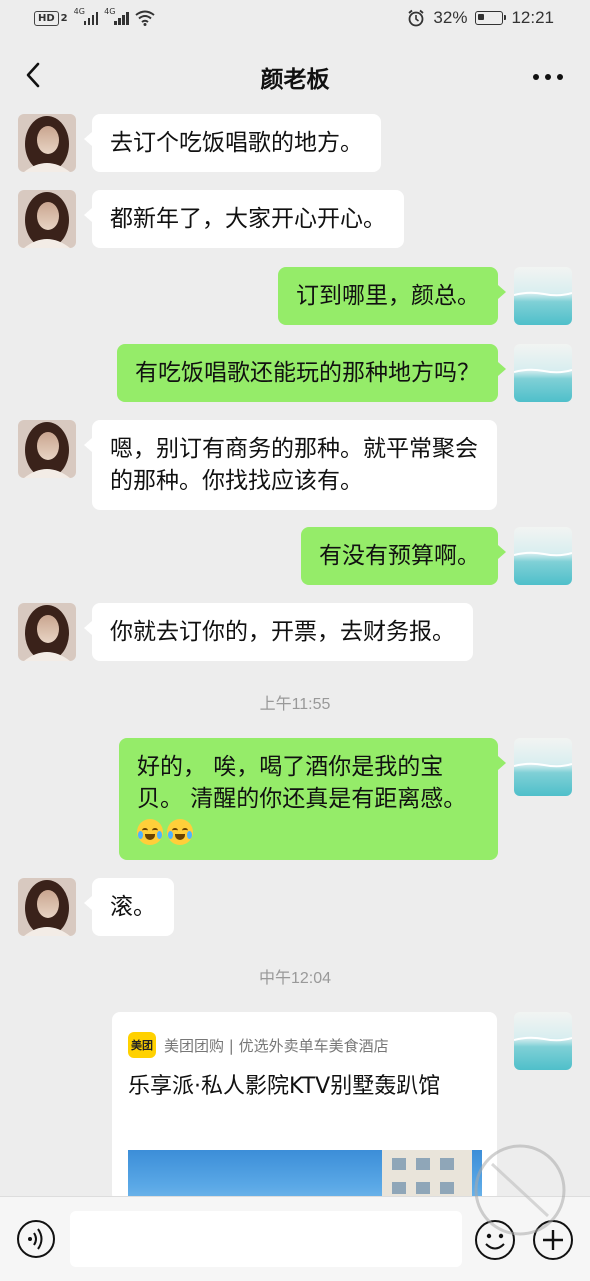  I want to click on timestamp: 上午11:55, so click(295, 704).